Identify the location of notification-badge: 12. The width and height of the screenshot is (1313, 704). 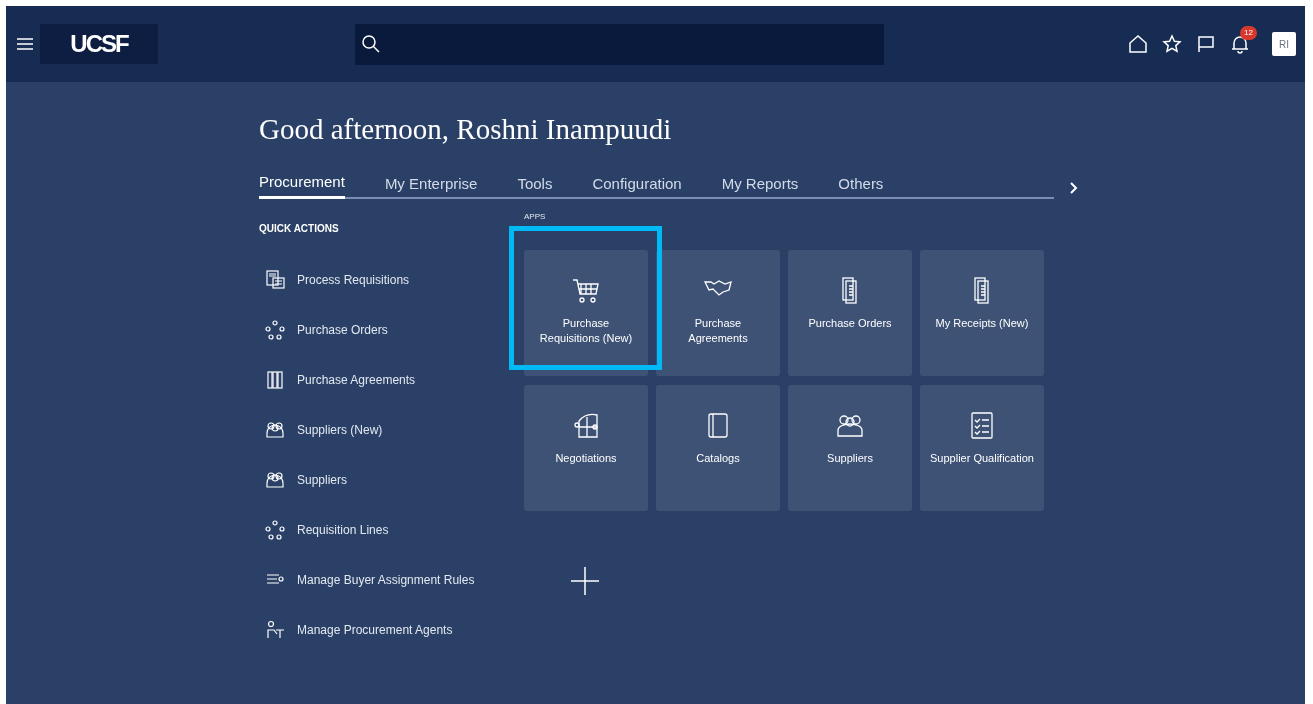
(1248, 33).